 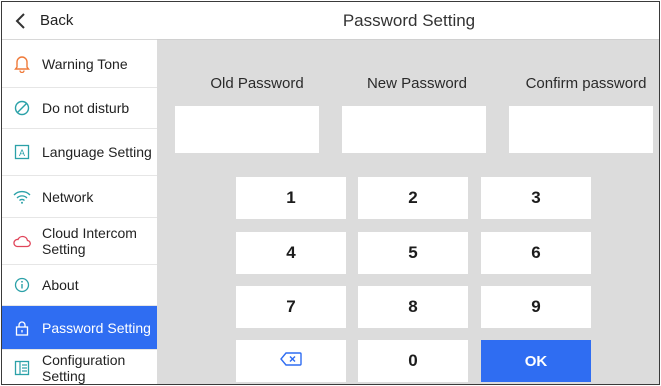 I want to click on old-password-field, so click(x=247, y=129).